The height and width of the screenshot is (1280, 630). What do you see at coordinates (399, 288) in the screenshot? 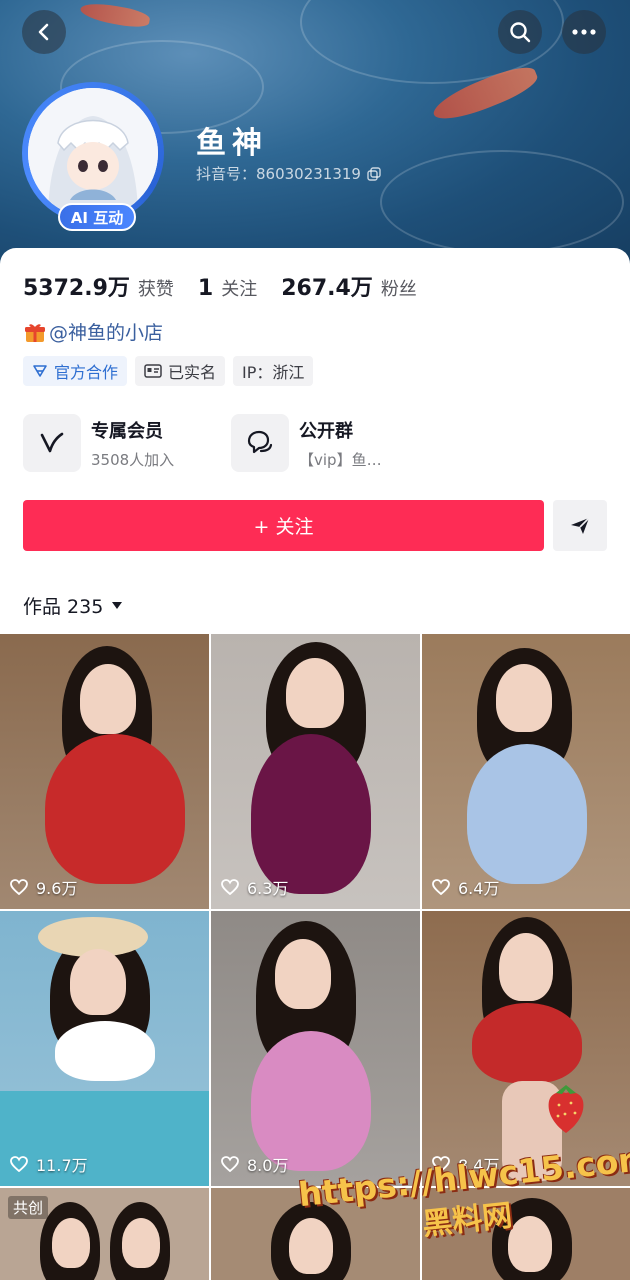
I see `followers-label: 粉丝` at bounding box center [399, 288].